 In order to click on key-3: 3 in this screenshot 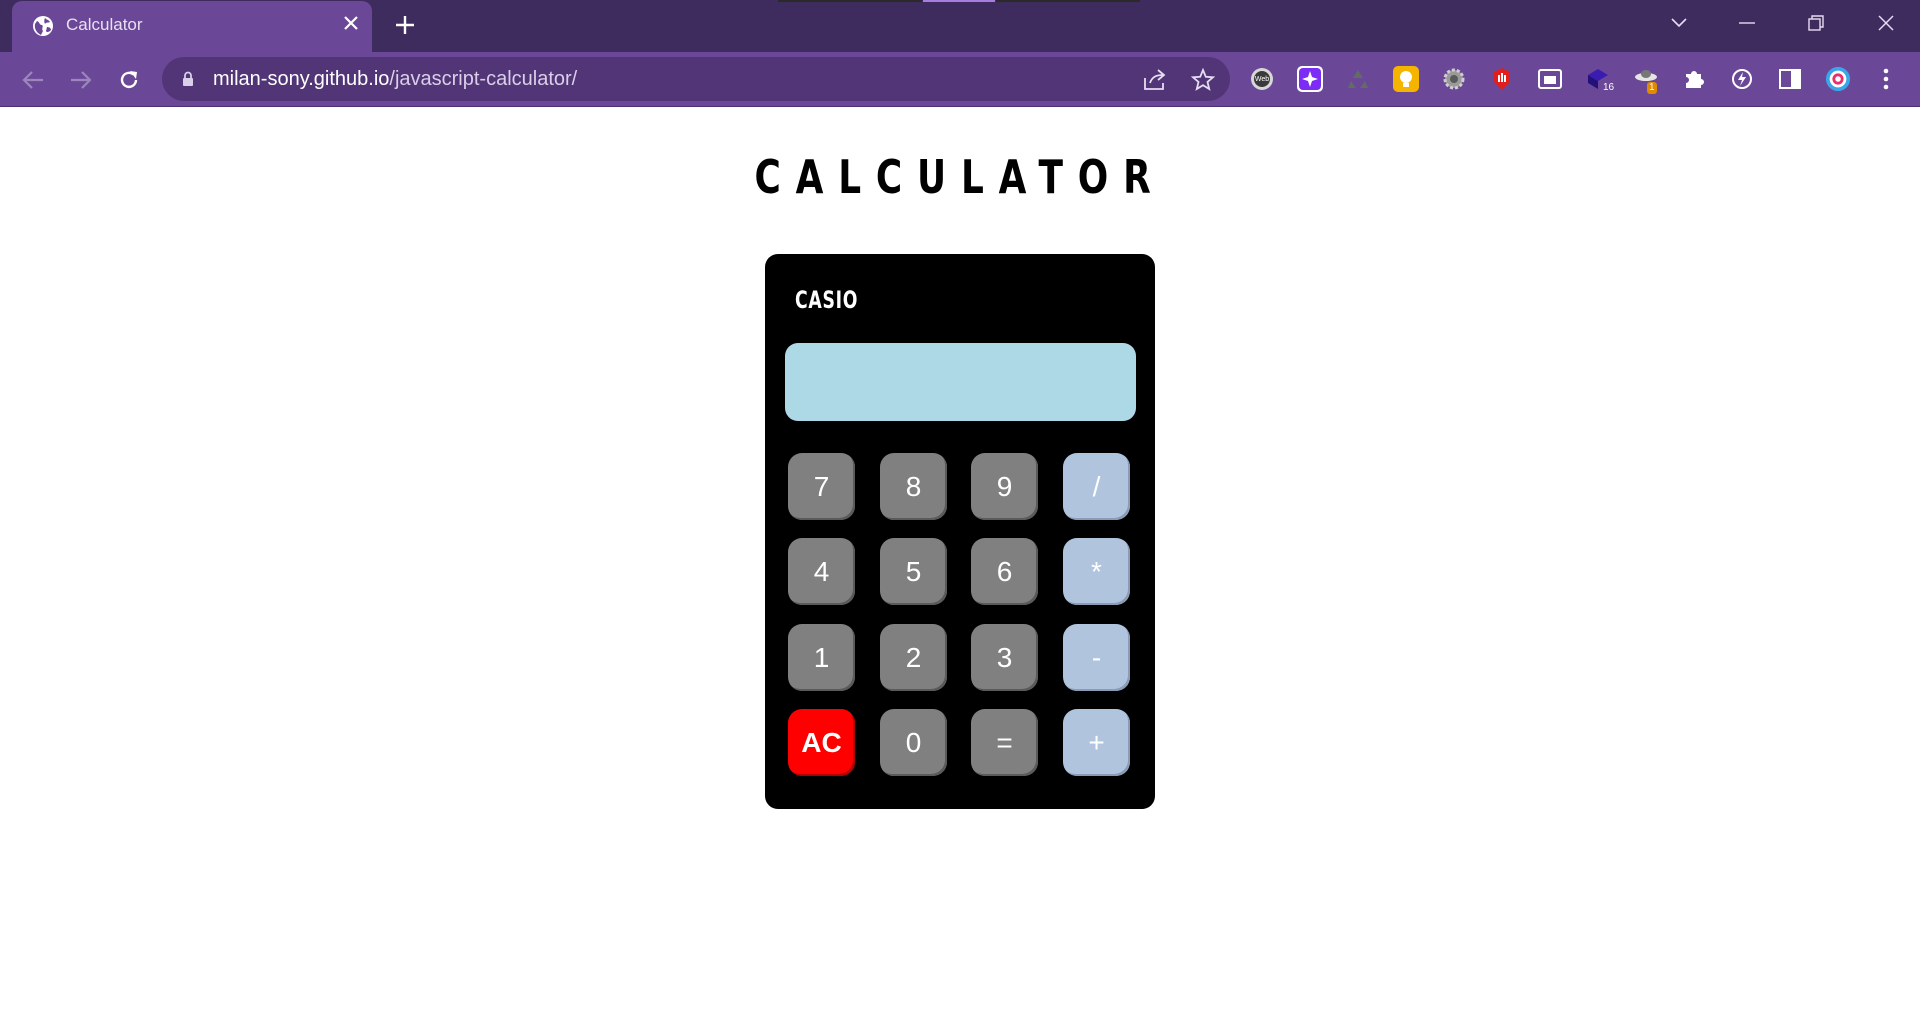, I will do `click(1004, 657)`.